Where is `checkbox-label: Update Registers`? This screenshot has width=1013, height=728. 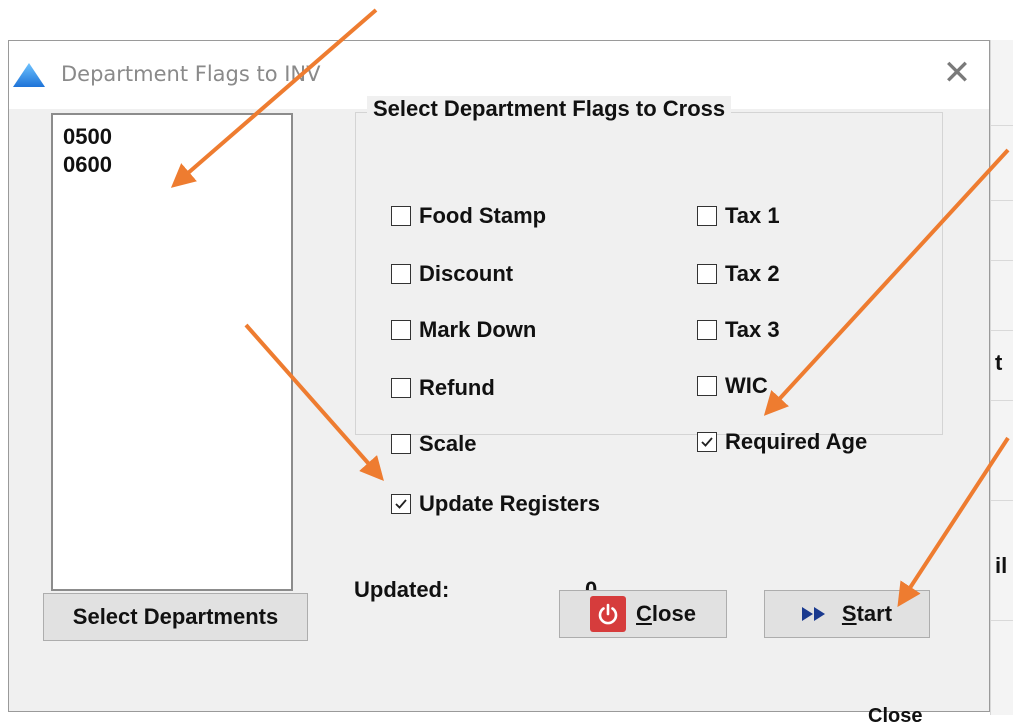 checkbox-label: Update Registers is located at coordinates (509, 503).